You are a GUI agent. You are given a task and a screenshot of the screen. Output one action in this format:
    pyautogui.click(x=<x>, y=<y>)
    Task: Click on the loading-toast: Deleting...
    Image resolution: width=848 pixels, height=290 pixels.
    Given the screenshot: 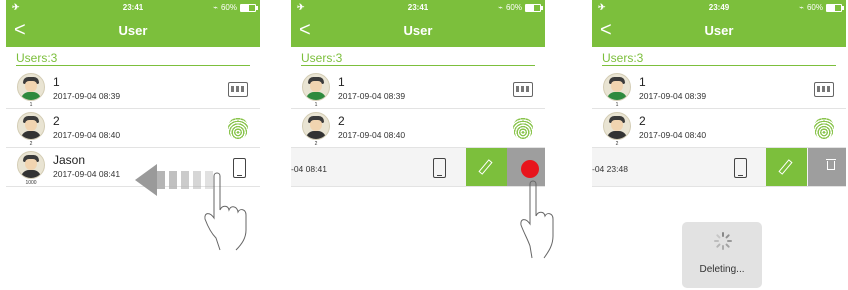 What is the action you would take?
    pyautogui.click(x=722, y=255)
    